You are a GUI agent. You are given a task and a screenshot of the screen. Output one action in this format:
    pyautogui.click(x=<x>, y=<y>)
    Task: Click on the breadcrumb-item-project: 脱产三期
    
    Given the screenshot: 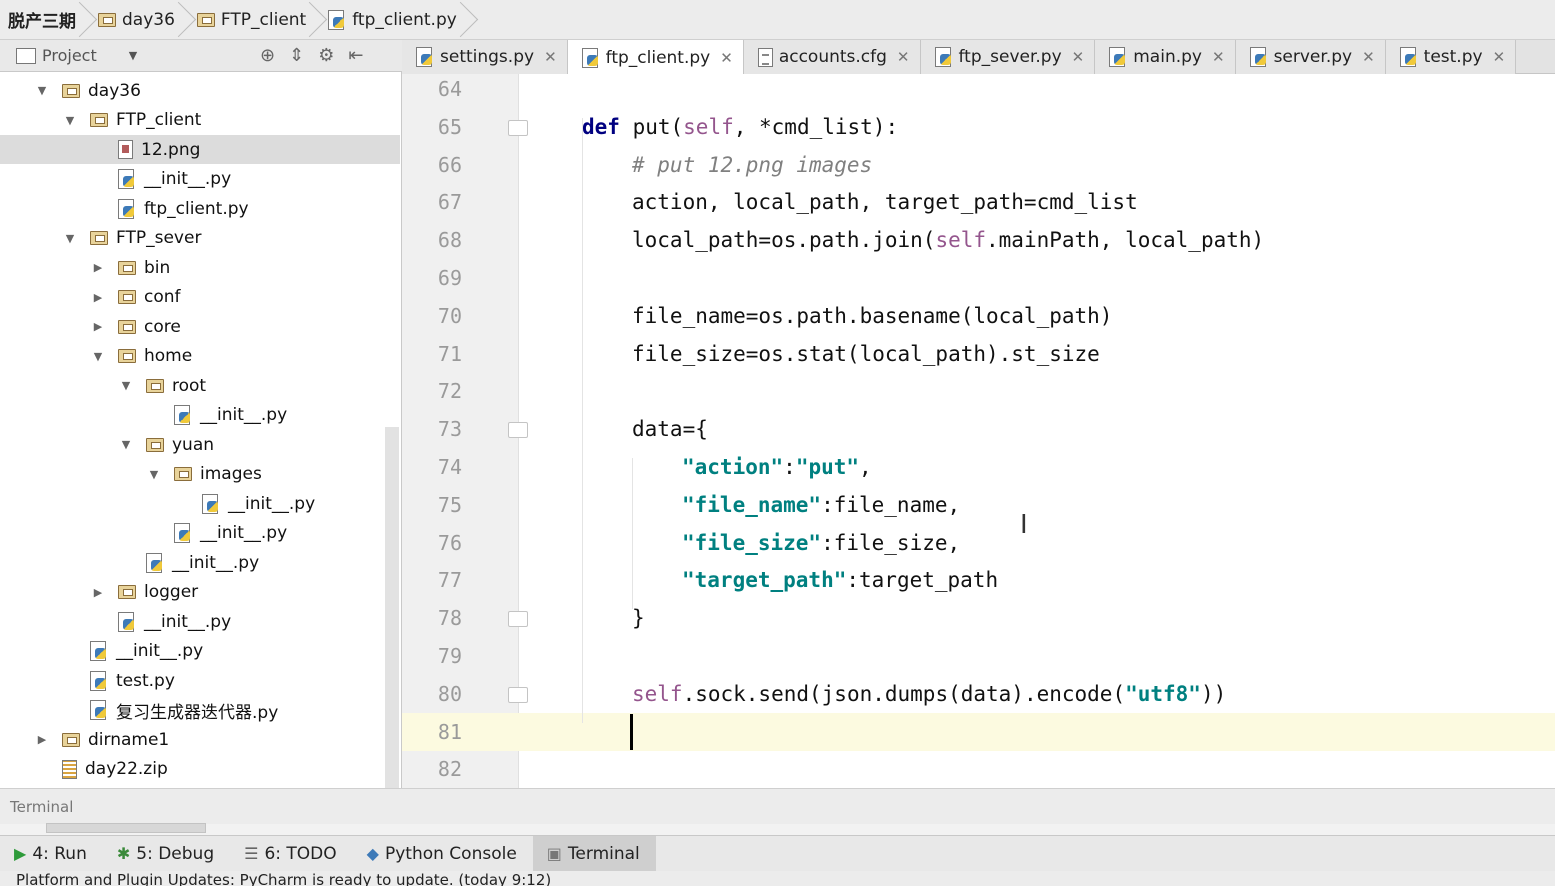 What is the action you would take?
    pyautogui.click(x=43, y=20)
    